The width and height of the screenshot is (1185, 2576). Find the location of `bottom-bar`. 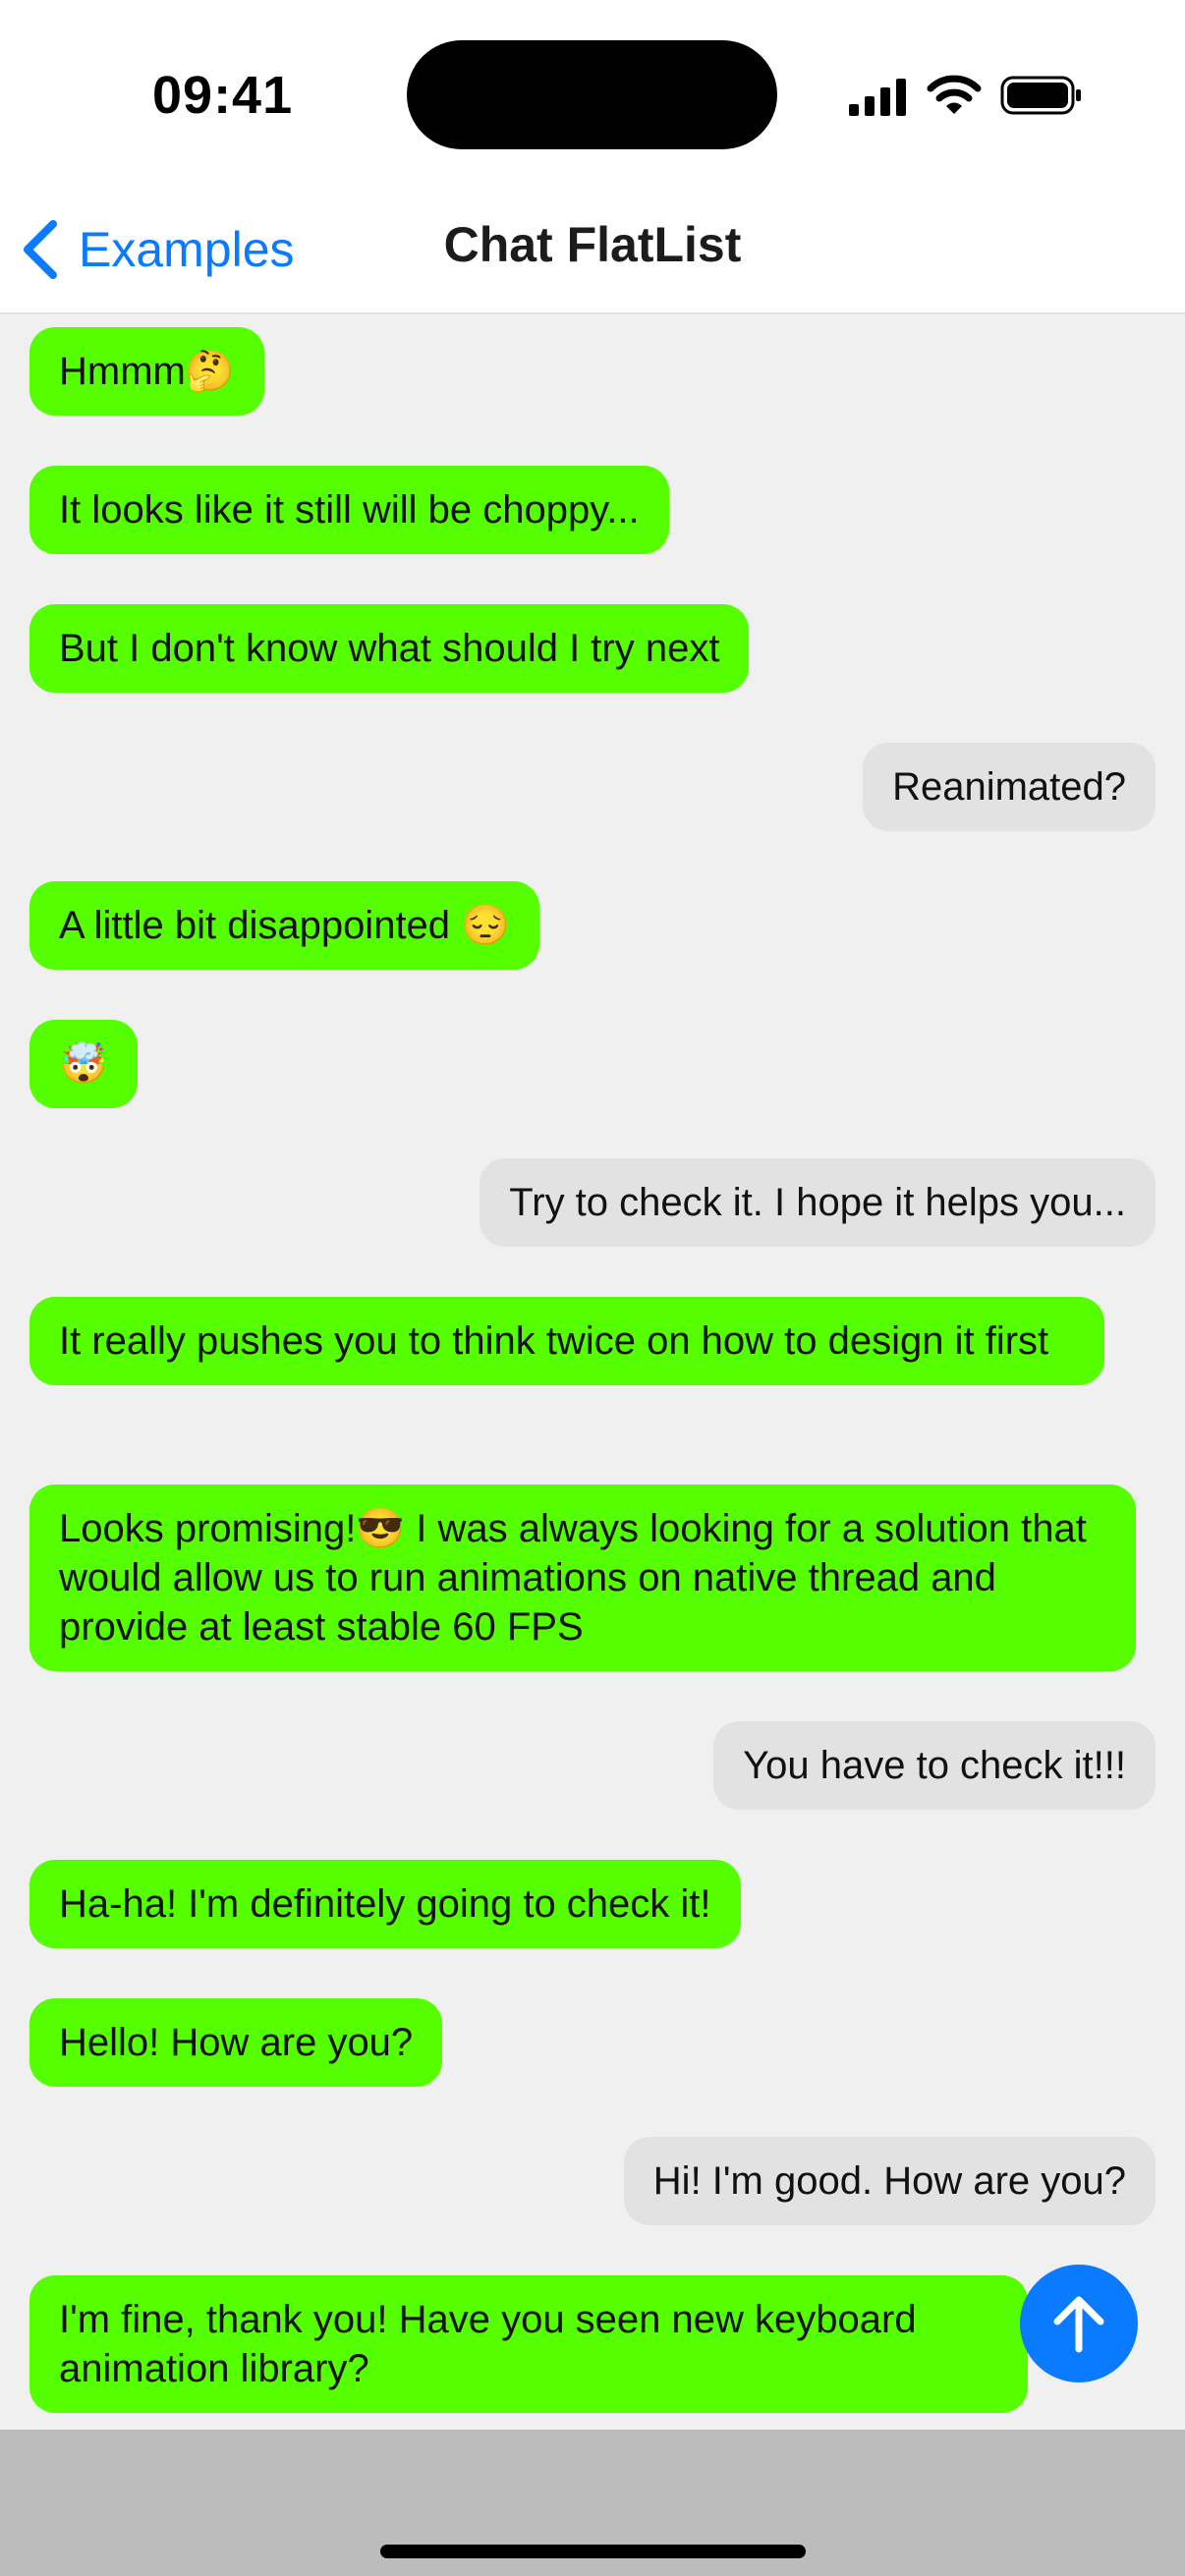

bottom-bar is located at coordinates (592, 2503).